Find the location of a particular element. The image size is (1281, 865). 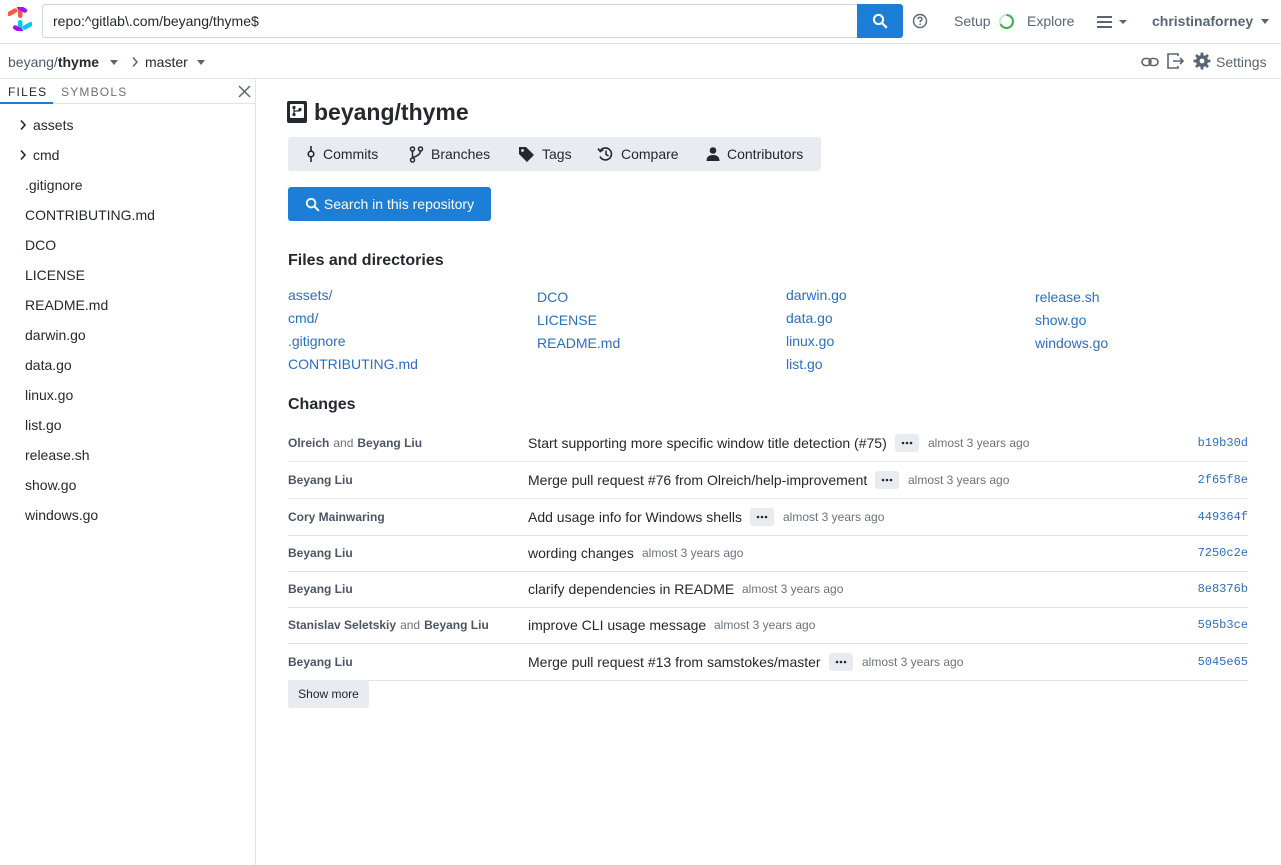

help-icon is located at coordinates (920, 21).